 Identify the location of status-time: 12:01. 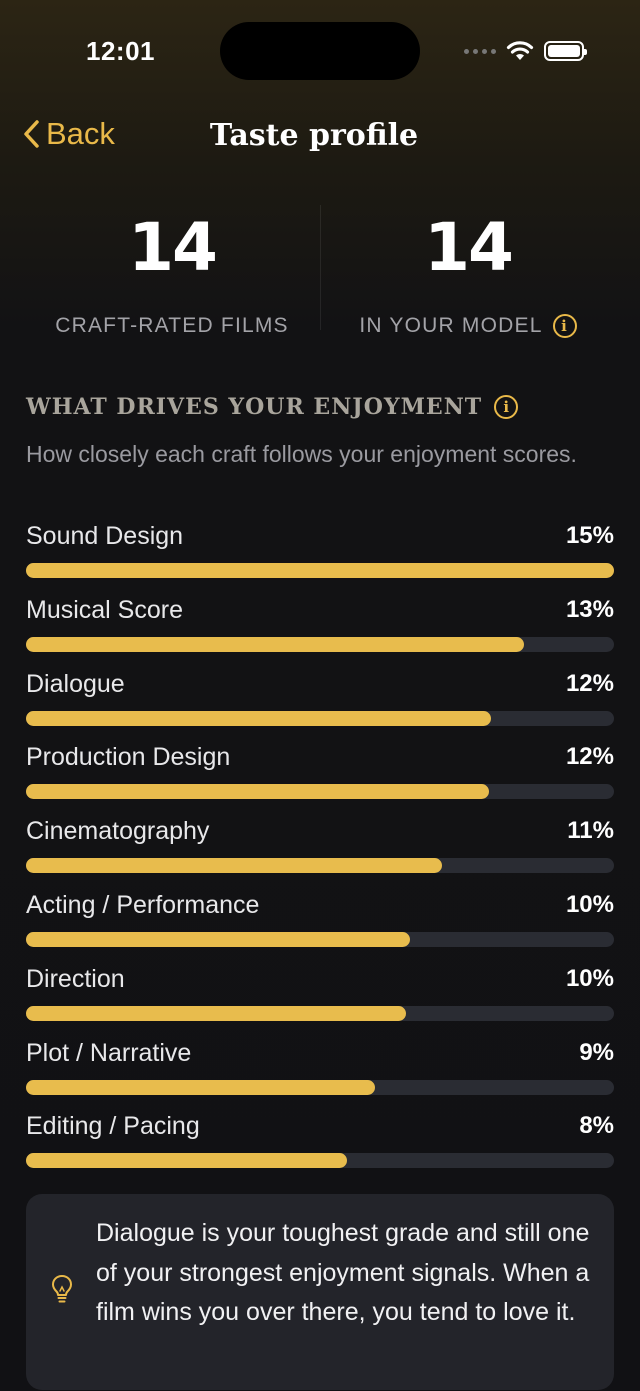
(120, 51).